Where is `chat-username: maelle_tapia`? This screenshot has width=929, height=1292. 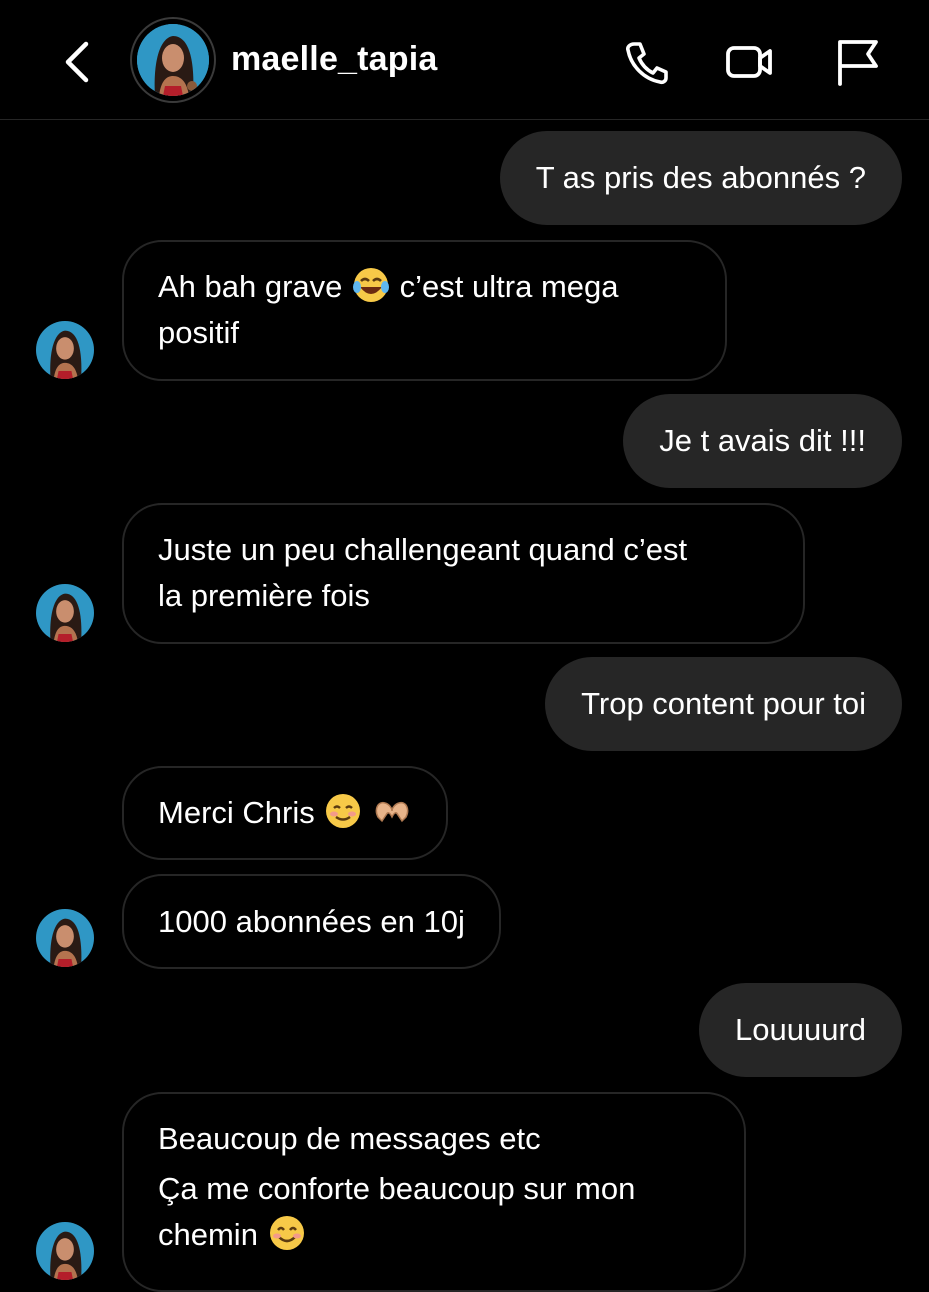
chat-username: maelle_tapia is located at coordinates (334, 59).